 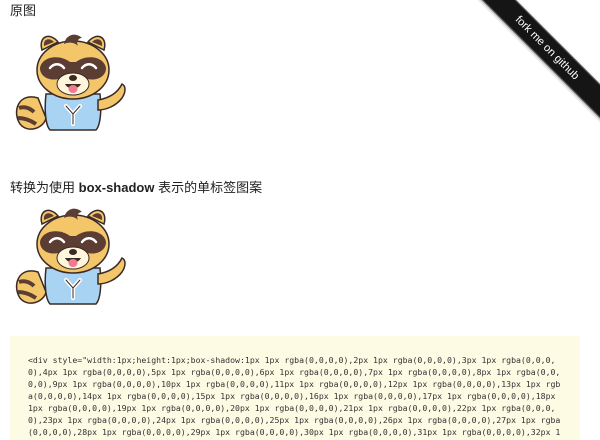 What do you see at coordinates (535, 62) in the screenshot?
I see `fork-me-on-github-ribbon: fork me on github` at bounding box center [535, 62].